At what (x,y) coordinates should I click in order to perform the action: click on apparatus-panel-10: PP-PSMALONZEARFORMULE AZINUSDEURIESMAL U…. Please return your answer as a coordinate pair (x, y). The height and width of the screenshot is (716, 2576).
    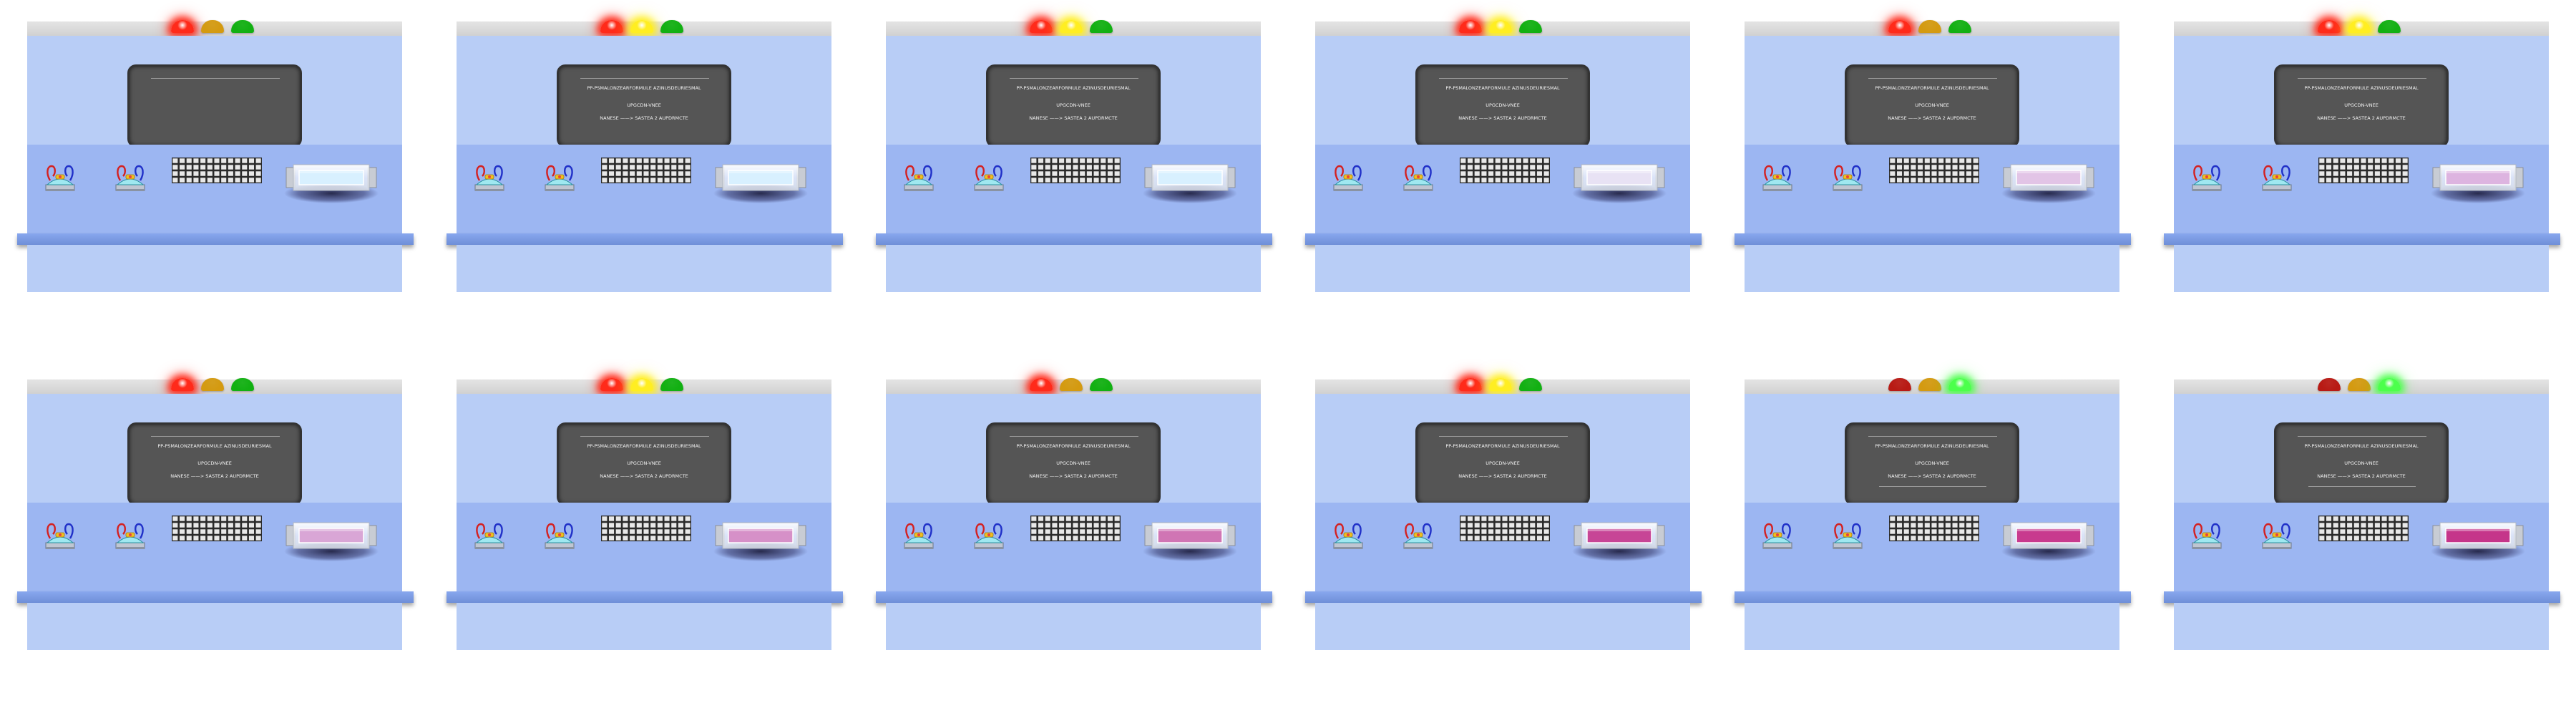
    Looking at the image, I should click on (1510, 529).